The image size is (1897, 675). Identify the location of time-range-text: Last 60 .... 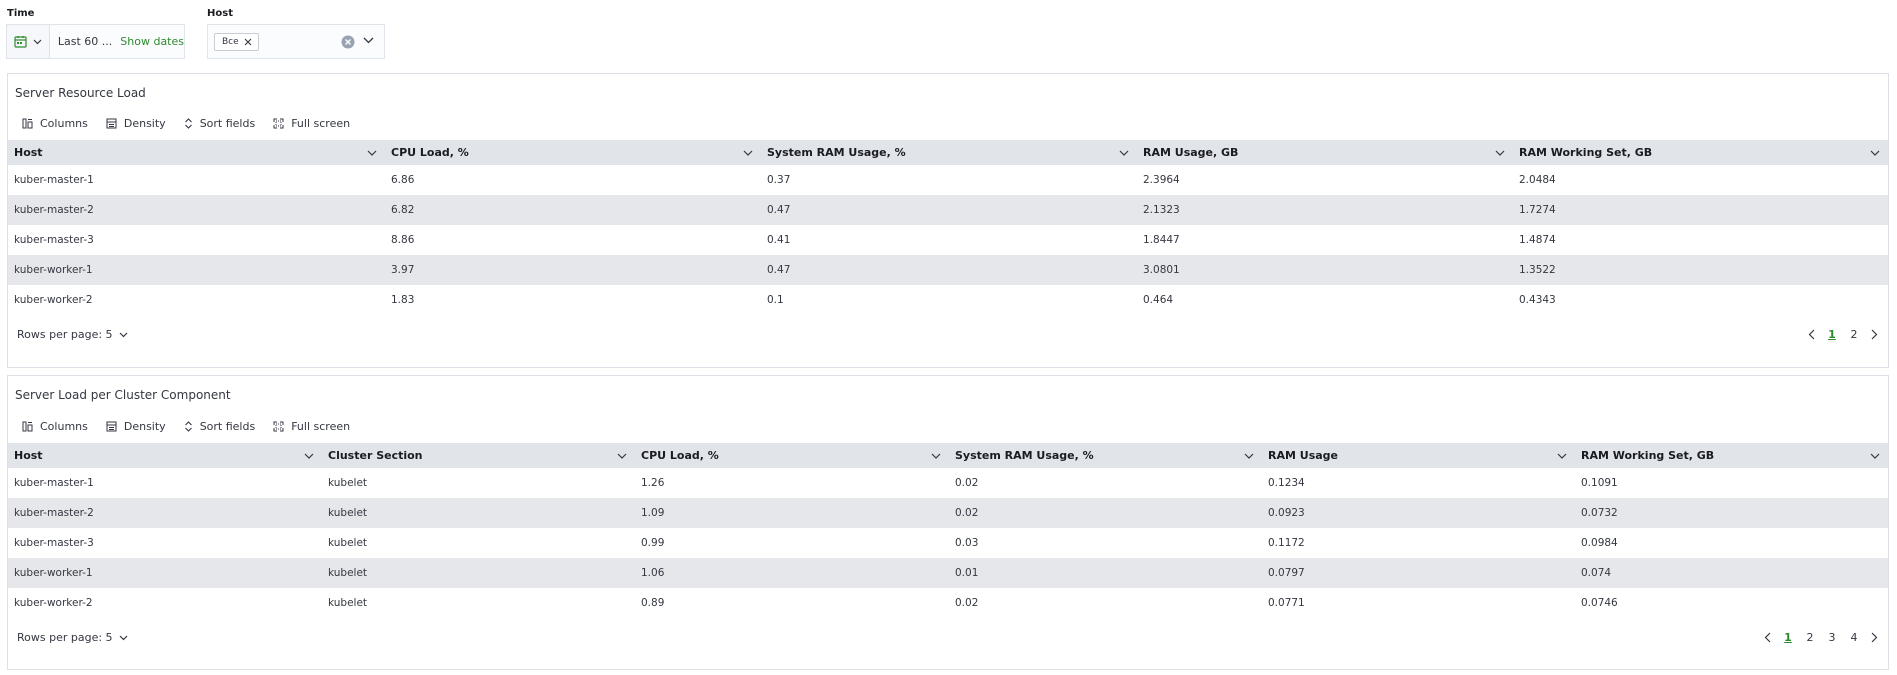
(85, 41).